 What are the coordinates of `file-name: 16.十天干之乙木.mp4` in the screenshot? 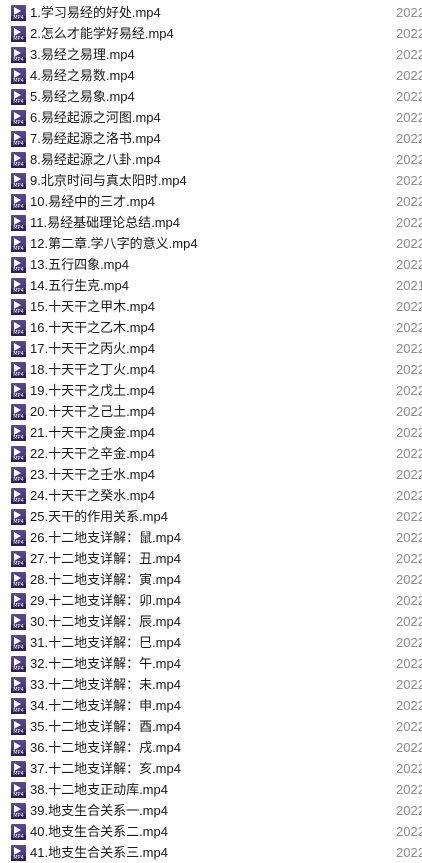 It's located at (92, 327).